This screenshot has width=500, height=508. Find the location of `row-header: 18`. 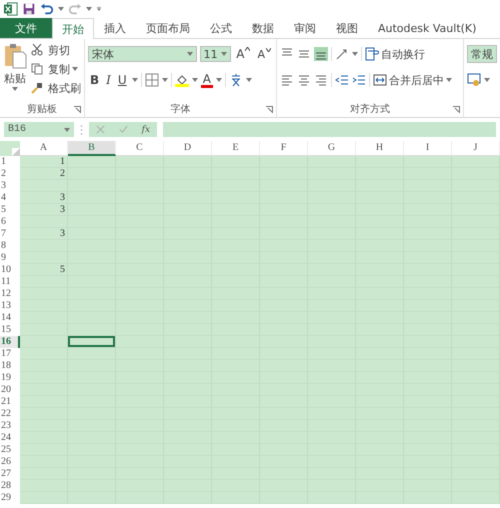

row-header: 18 is located at coordinates (10, 366).